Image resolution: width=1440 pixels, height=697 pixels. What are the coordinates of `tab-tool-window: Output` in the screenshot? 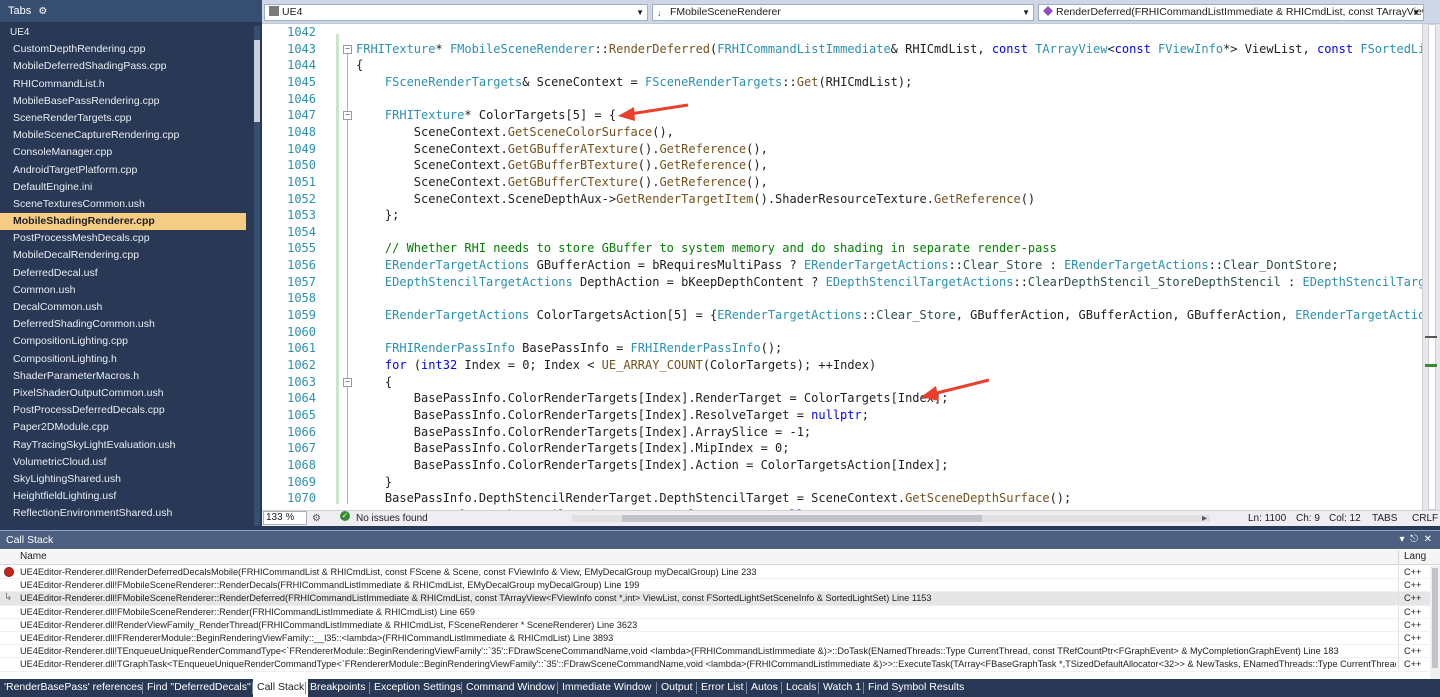 It's located at (677, 688).